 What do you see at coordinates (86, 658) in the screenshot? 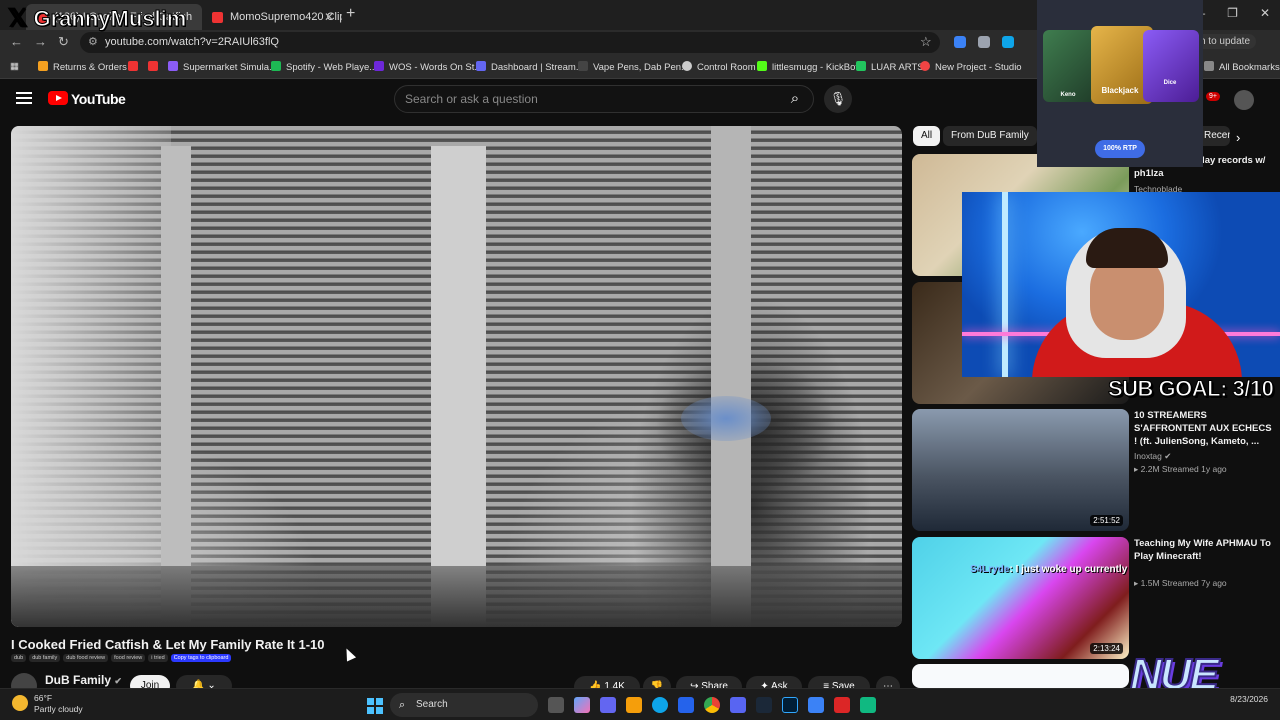
I see `tag: dub food review` at bounding box center [86, 658].